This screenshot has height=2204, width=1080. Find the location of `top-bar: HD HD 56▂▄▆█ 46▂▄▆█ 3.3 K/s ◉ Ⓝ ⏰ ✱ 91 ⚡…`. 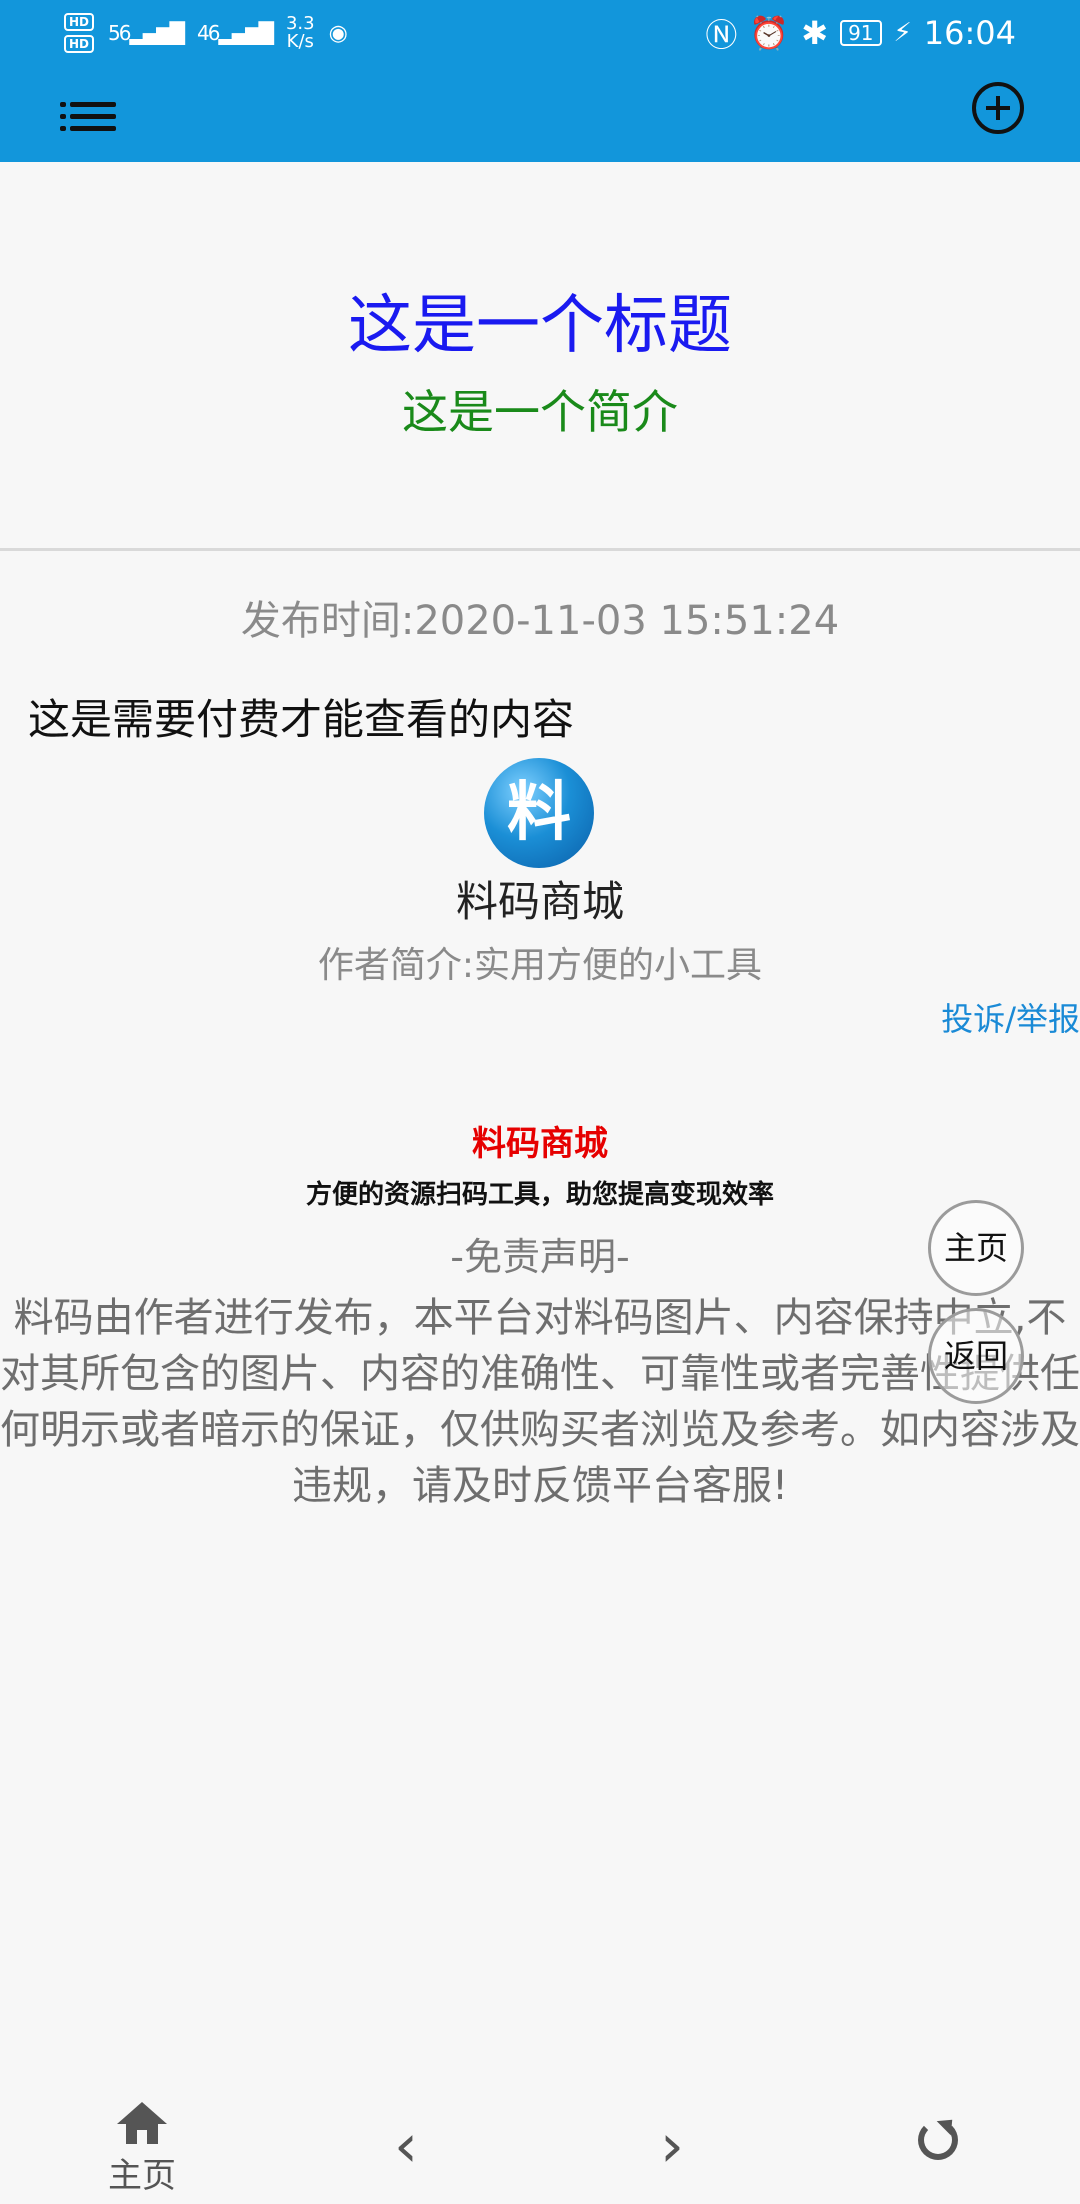

top-bar: HD HD 56▂▄▆█ 46▂▄▆█ 3.3 K/s ◉ Ⓝ ⏰ ✱ 91 ⚡… is located at coordinates (540, 81).